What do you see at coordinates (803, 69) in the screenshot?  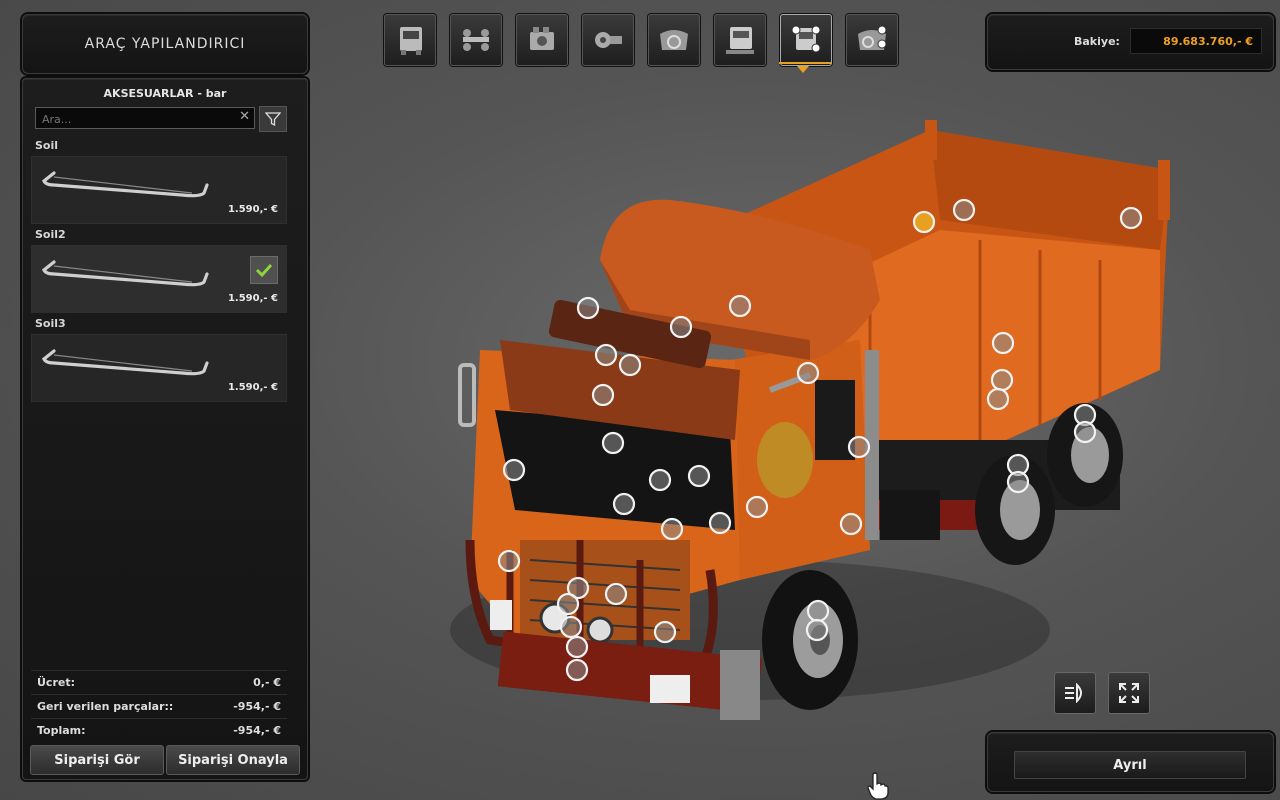 I see `active-tab-arrow-icon` at bounding box center [803, 69].